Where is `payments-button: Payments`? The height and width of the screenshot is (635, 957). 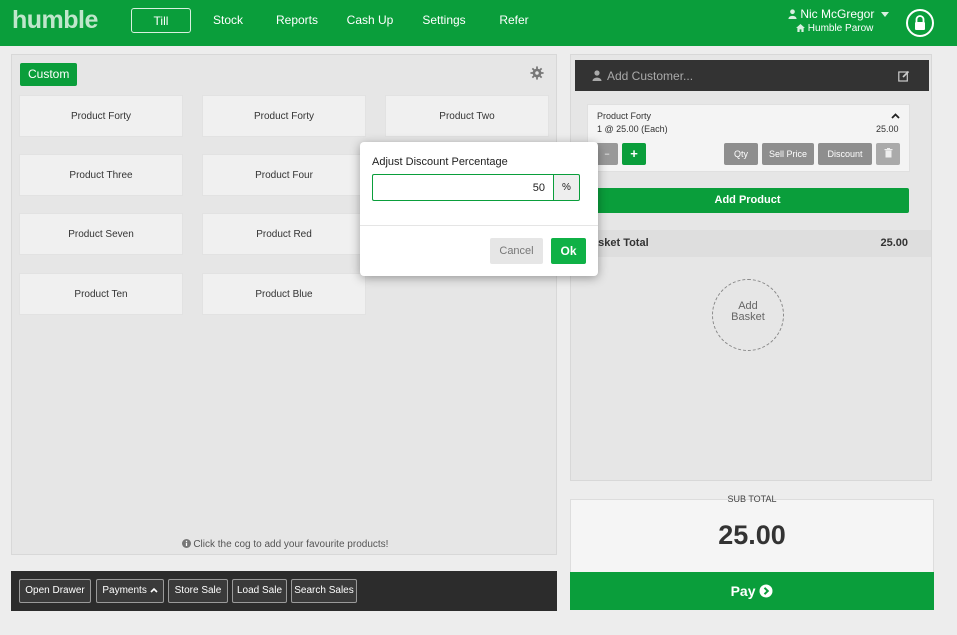 payments-button: Payments is located at coordinates (130, 591).